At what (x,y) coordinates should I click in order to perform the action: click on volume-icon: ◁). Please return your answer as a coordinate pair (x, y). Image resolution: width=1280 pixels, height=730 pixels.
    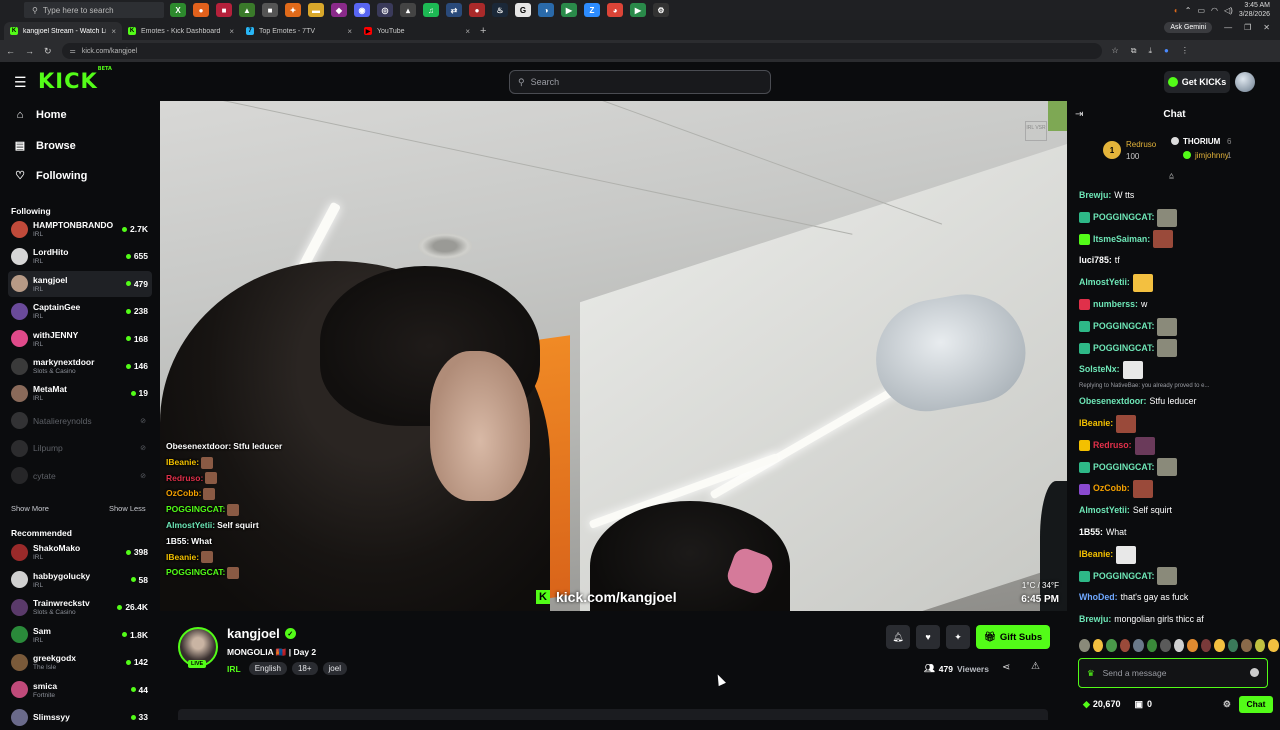
    Looking at the image, I should click on (1228, 10).